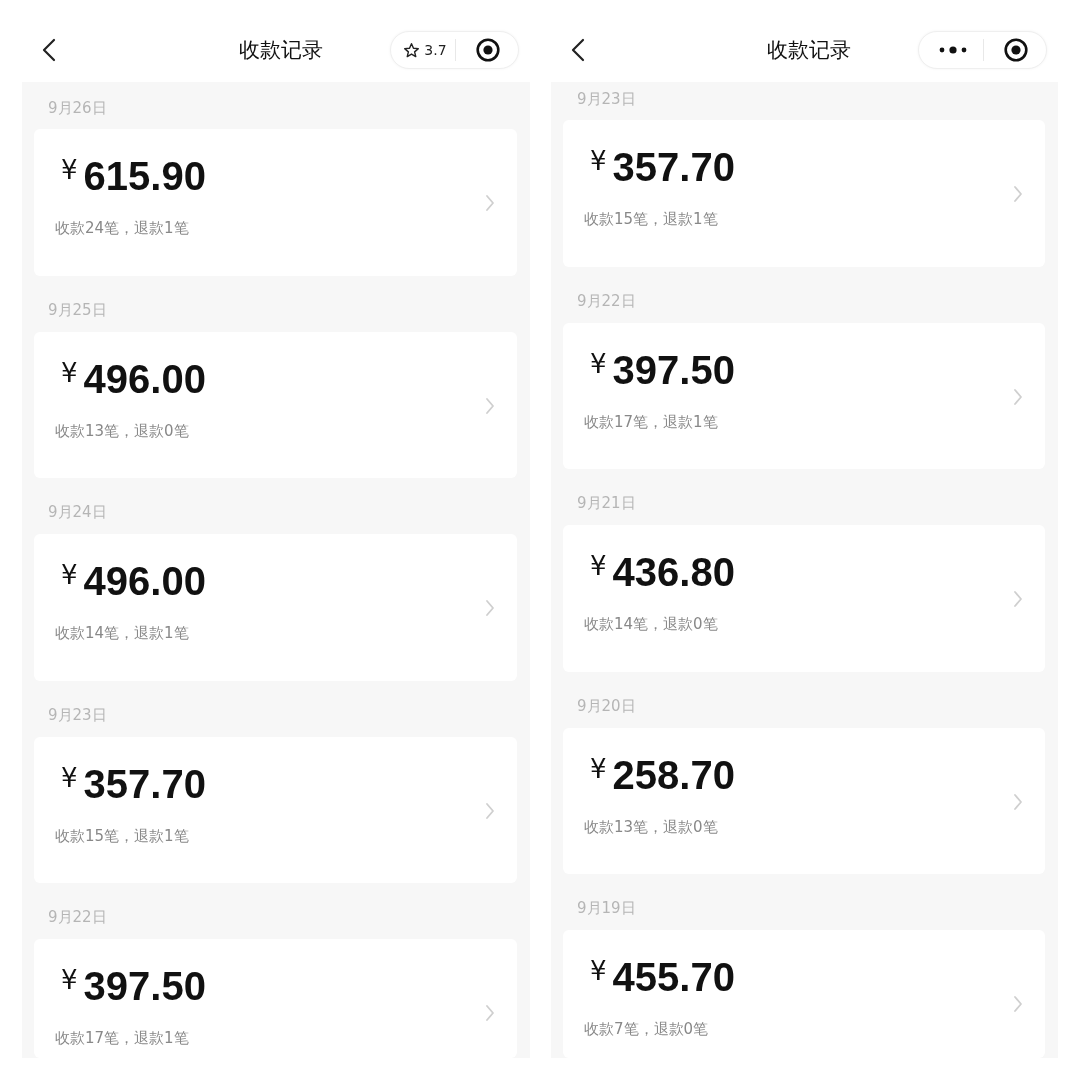 The width and height of the screenshot is (1080, 1080). Describe the element at coordinates (606, 908) in the screenshot. I see `date-label: 9月19日` at that location.